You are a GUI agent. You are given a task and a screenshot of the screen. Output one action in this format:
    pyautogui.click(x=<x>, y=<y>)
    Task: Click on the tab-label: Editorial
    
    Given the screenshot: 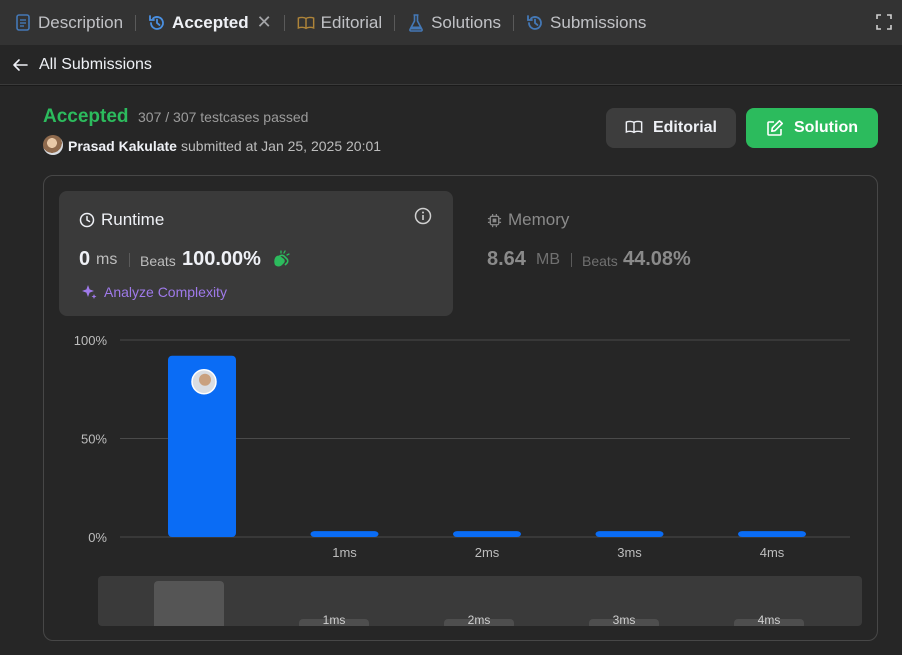 What is the action you would take?
    pyautogui.click(x=351, y=22)
    